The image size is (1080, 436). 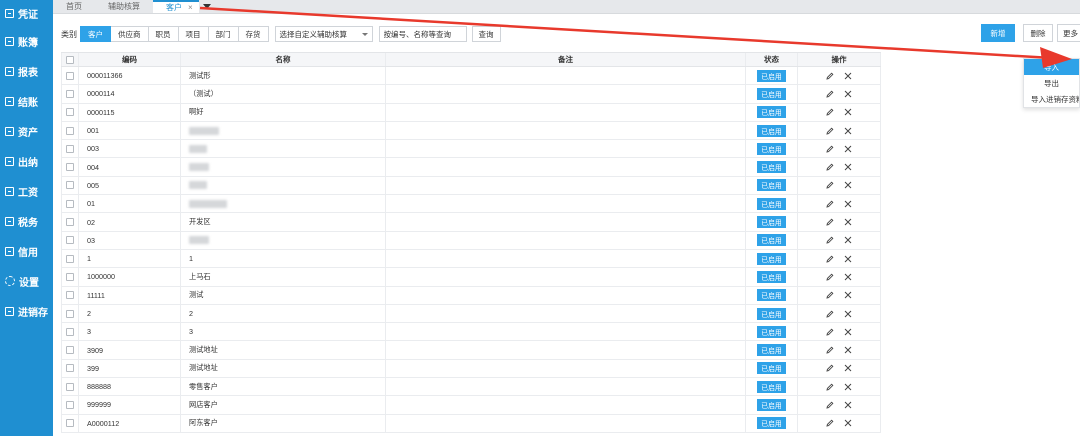 What do you see at coordinates (26, 131) in the screenshot?
I see `sidebar-item-4: 资产` at bounding box center [26, 131].